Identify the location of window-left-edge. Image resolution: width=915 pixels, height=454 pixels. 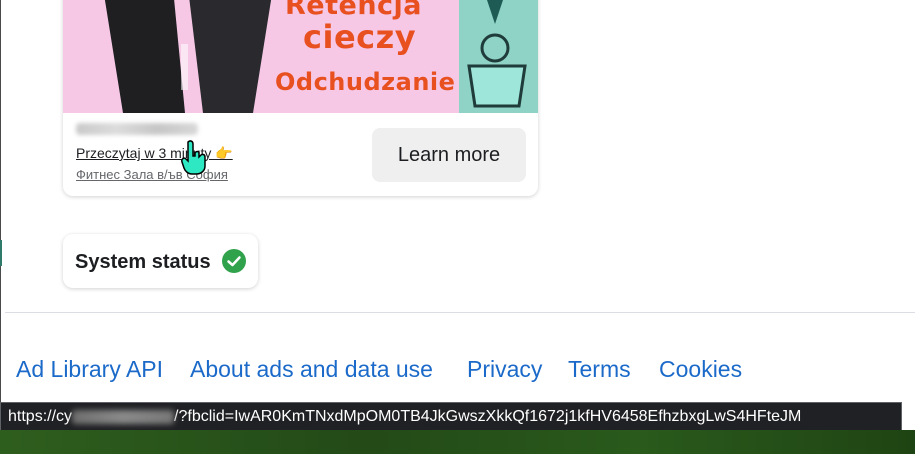
(2, 215).